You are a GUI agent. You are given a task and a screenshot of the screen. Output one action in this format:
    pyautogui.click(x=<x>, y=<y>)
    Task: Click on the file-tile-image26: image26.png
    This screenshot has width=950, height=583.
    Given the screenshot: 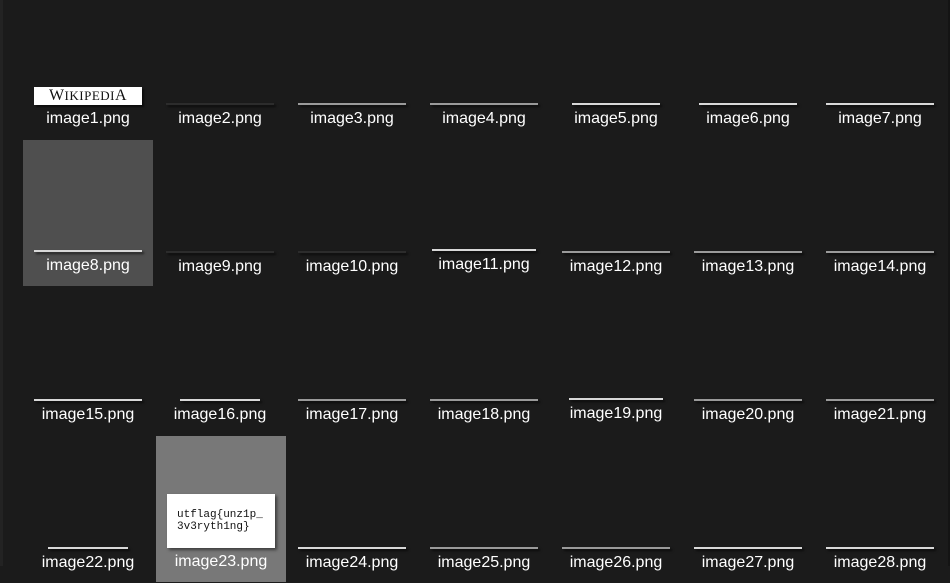 What is the action you would take?
    pyautogui.click(x=616, y=510)
    